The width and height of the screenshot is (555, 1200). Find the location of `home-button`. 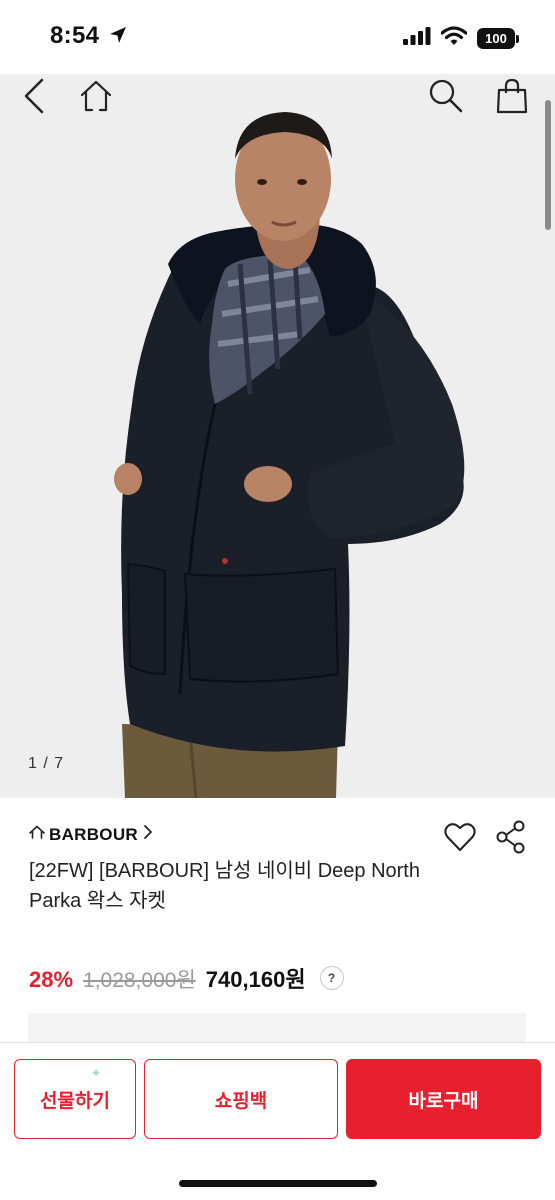

home-button is located at coordinates (96, 98).